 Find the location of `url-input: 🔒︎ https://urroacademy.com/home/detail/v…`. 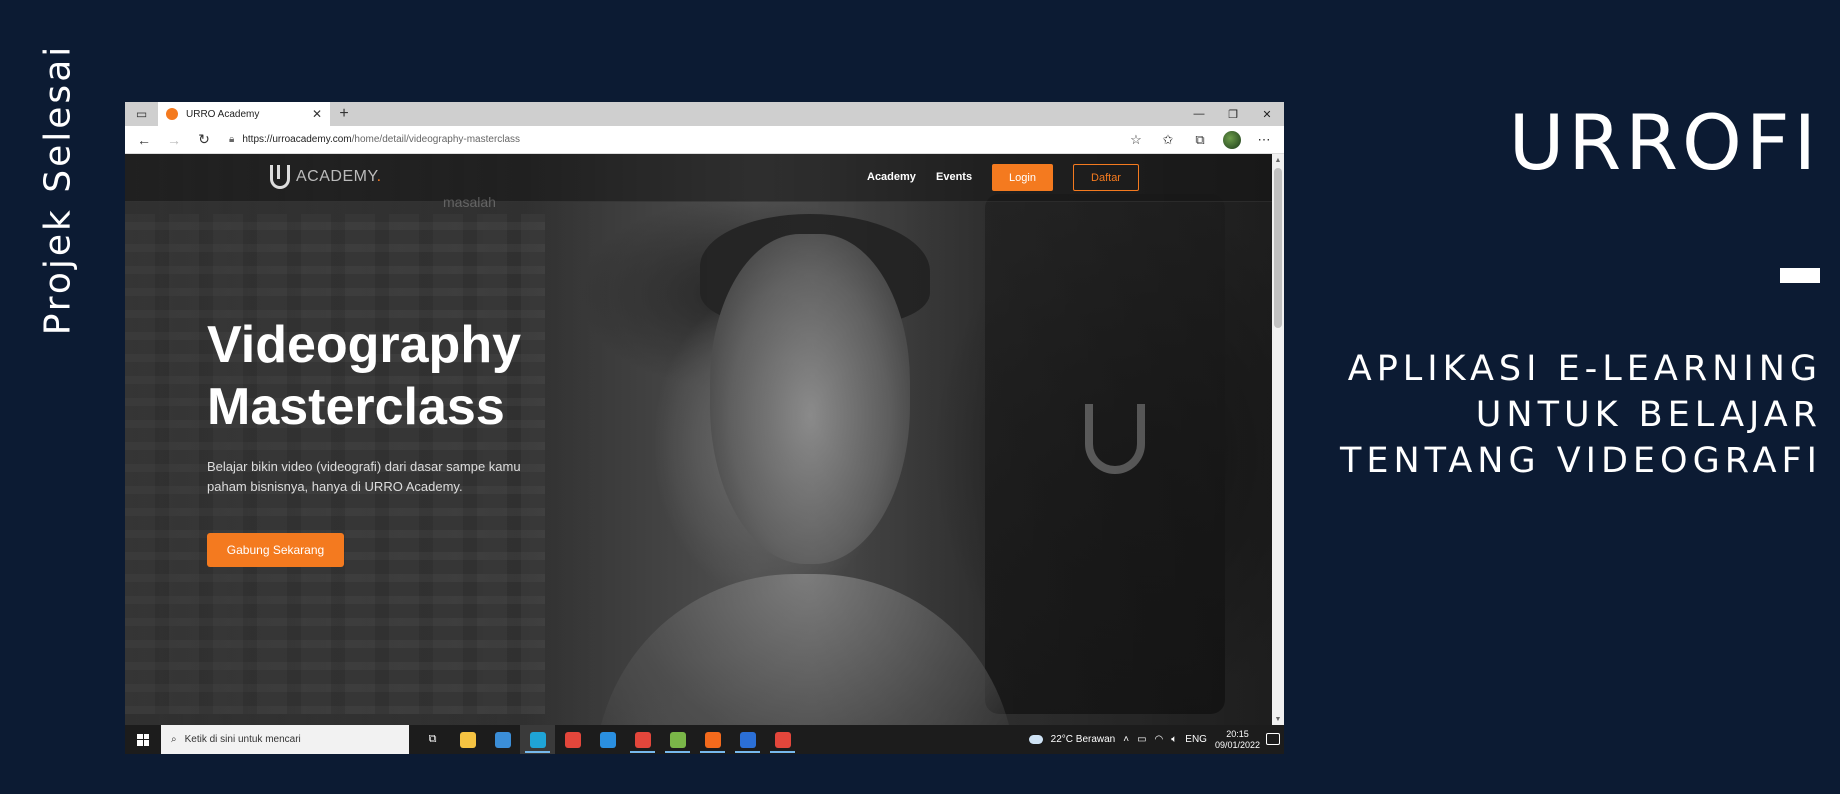

url-input: 🔒︎ https://urroacademy.com/home/detail/v… is located at coordinates (669, 140).